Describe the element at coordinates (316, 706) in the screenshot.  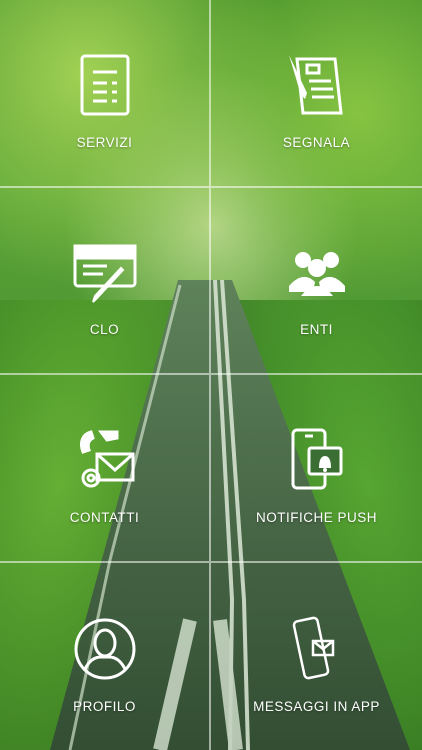
I see `tile-label: MESSAGGI IN APP` at that location.